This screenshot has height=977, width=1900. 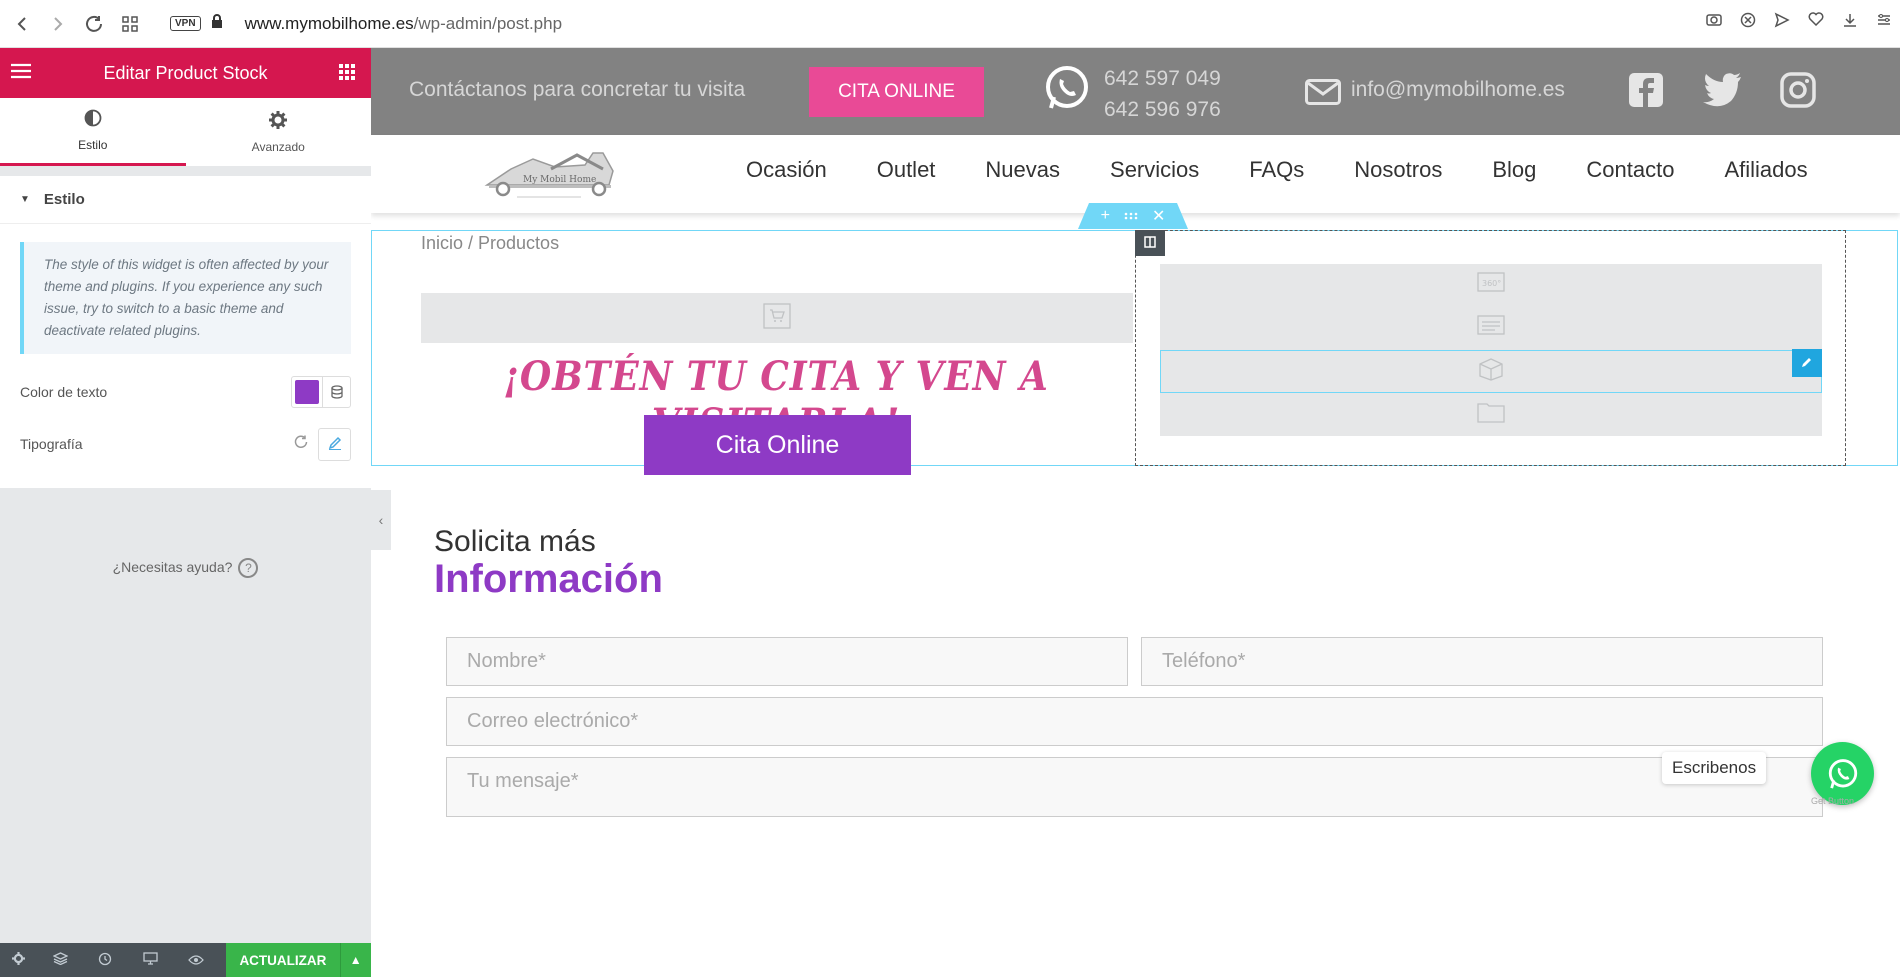 I want to click on camera-icon, so click(x=1714, y=22).